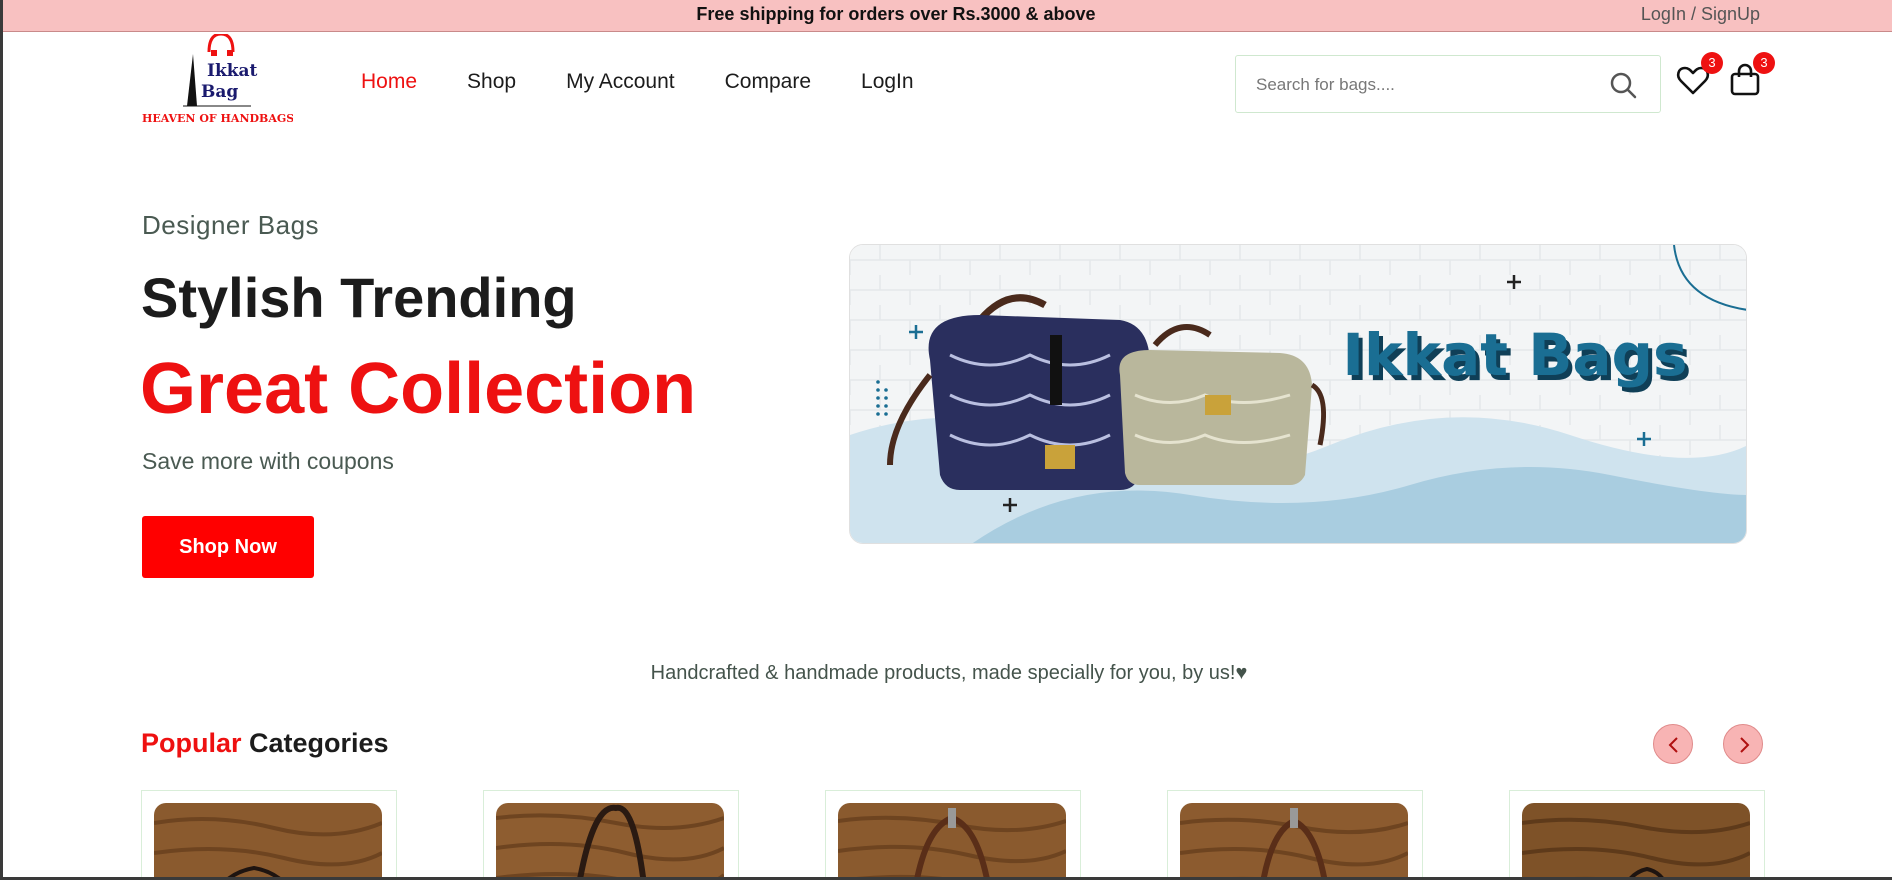 The image size is (1892, 880). I want to click on chevron-right-icon, so click(1745, 745).